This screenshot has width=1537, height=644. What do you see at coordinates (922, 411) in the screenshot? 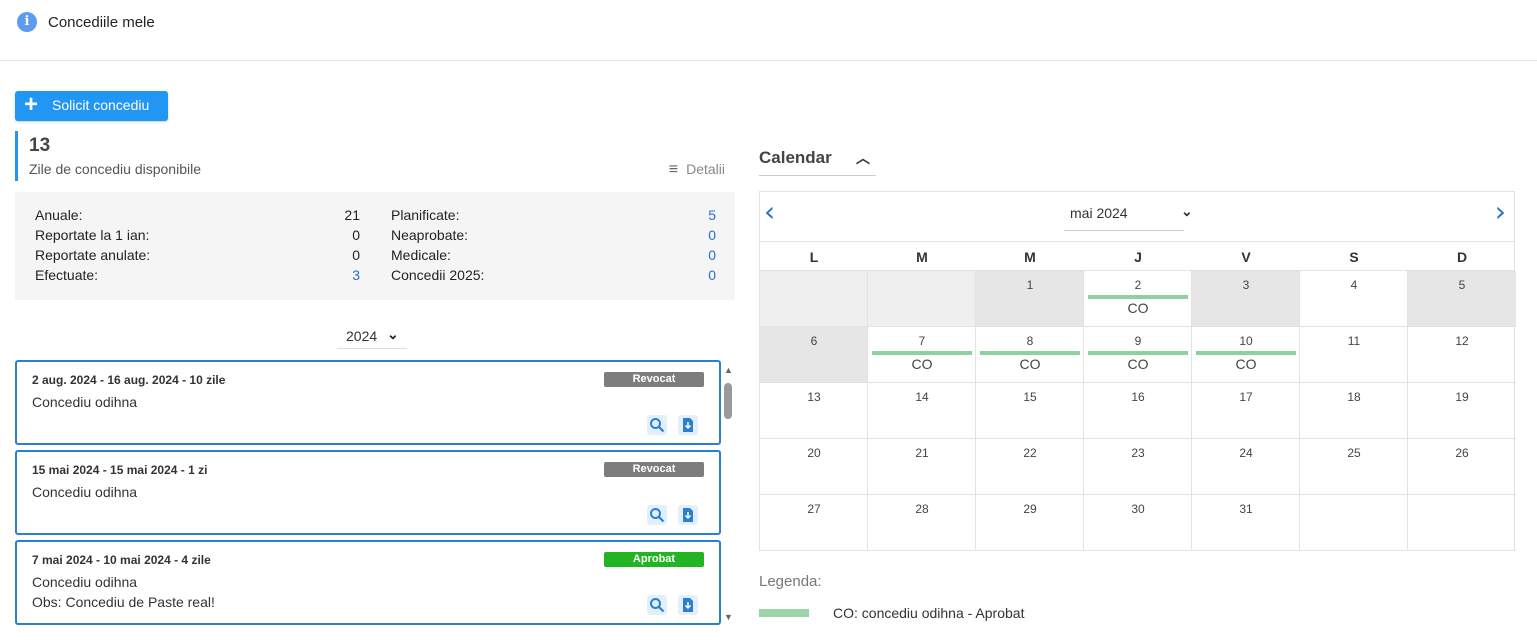
I see `calendar-day: 14` at bounding box center [922, 411].